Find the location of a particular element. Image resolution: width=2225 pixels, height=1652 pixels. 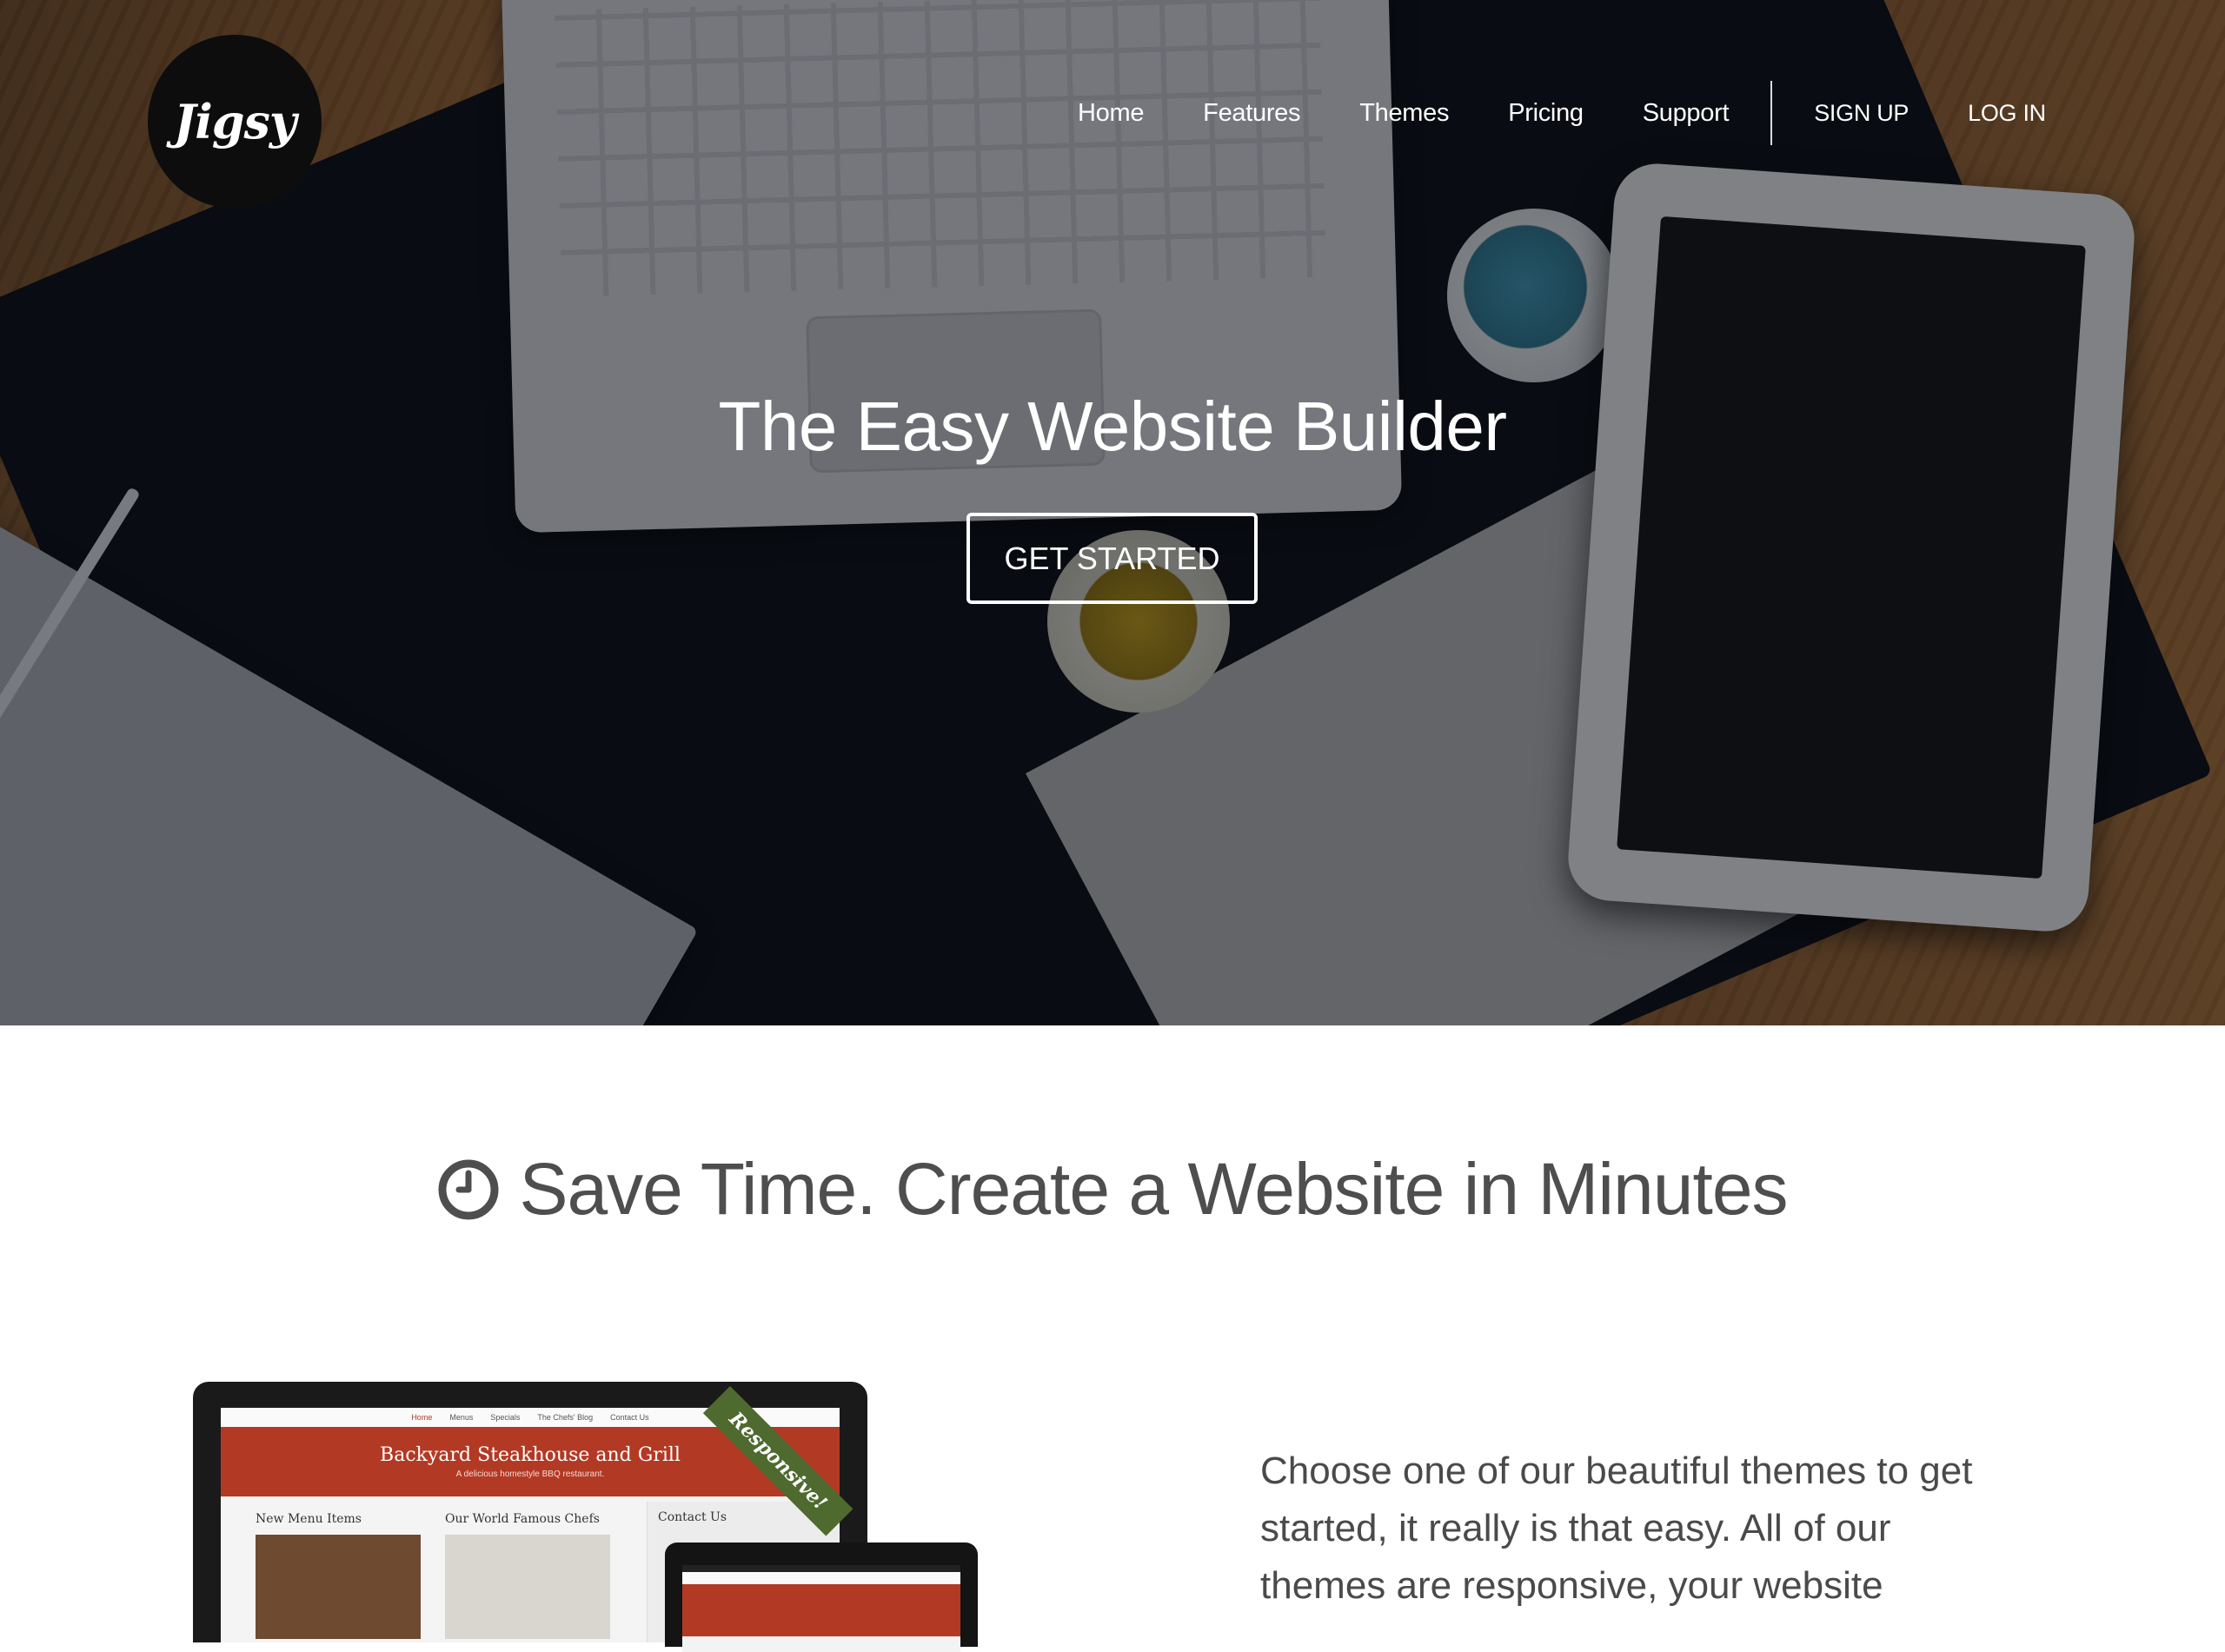

section-heading: Save Time. Create a Website in Minutes is located at coordinates (1112, 1189).